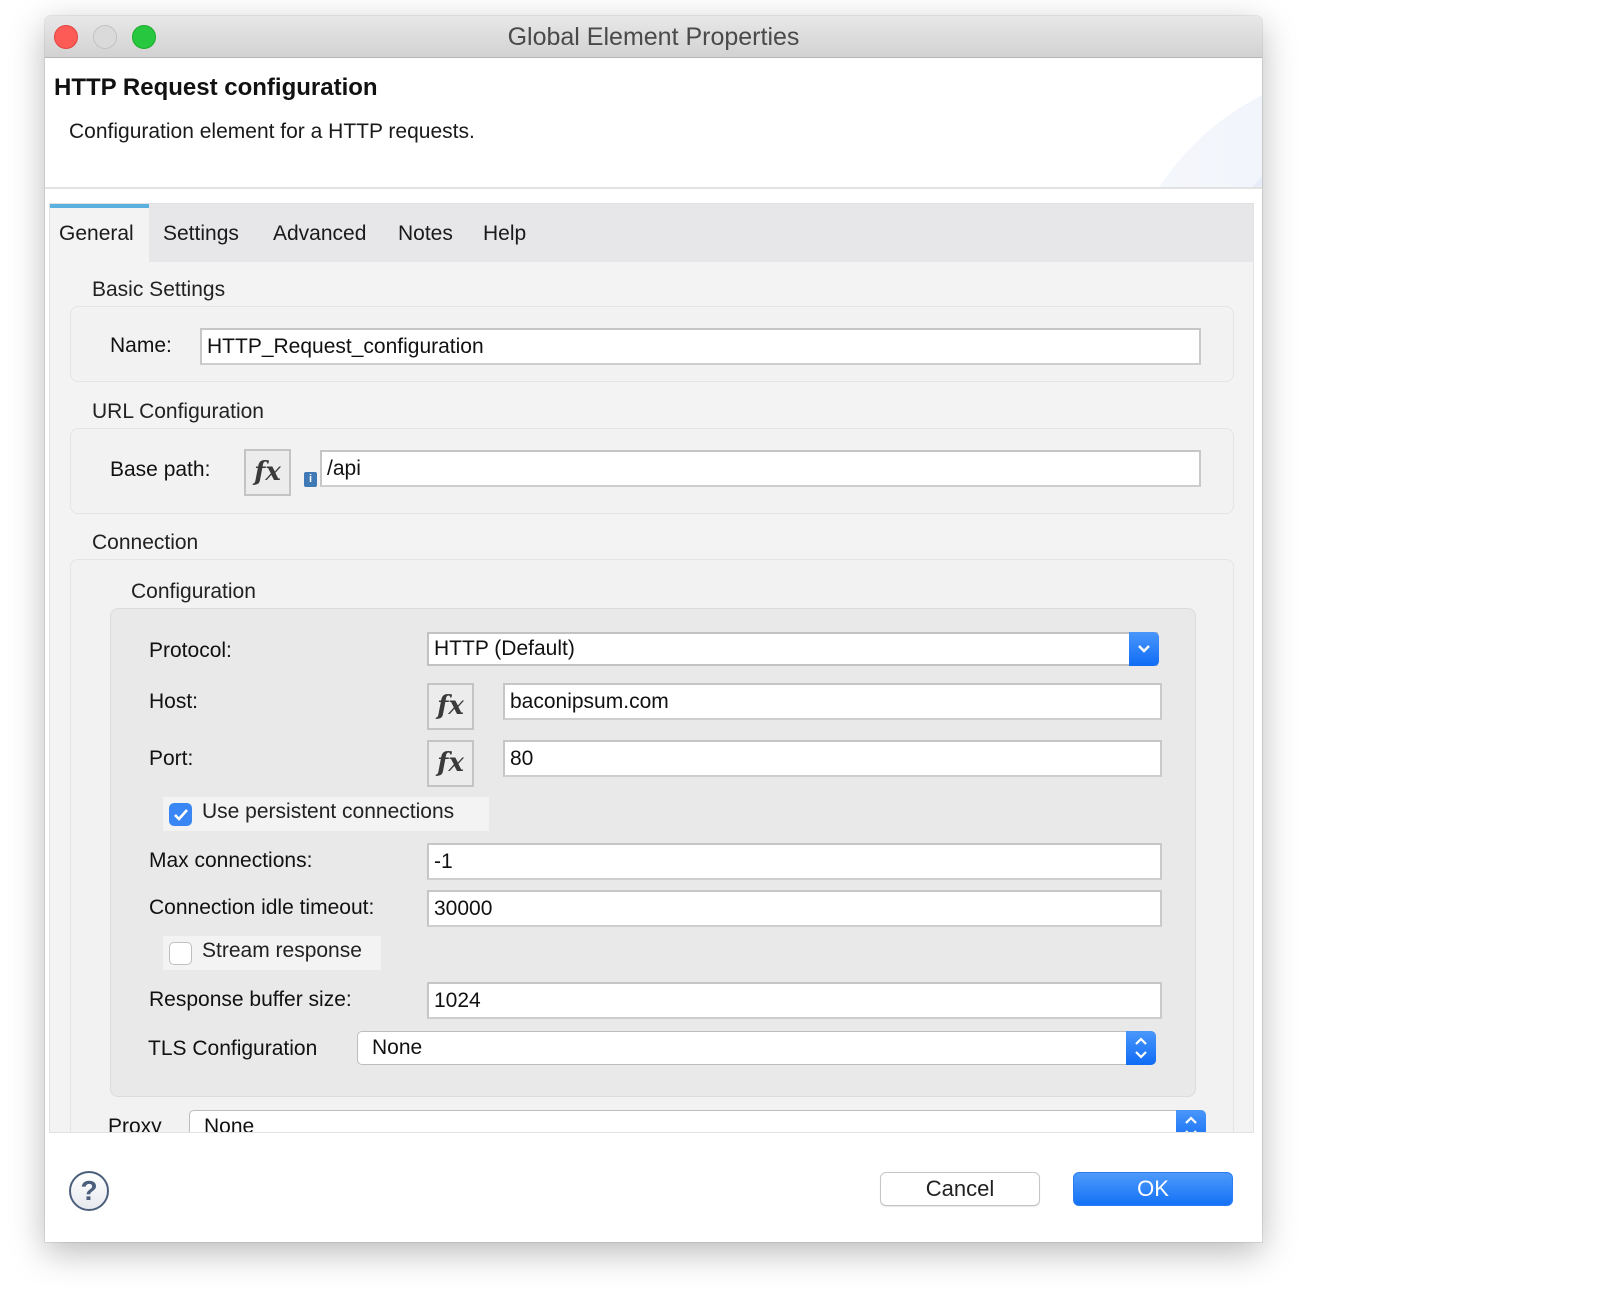 The height and width of the screenshot is (1290, 1598). What do you see at coordinates (180, 953) in the screenshot?
I see `stream-response-checkbox` at bounding box center [180, 953].